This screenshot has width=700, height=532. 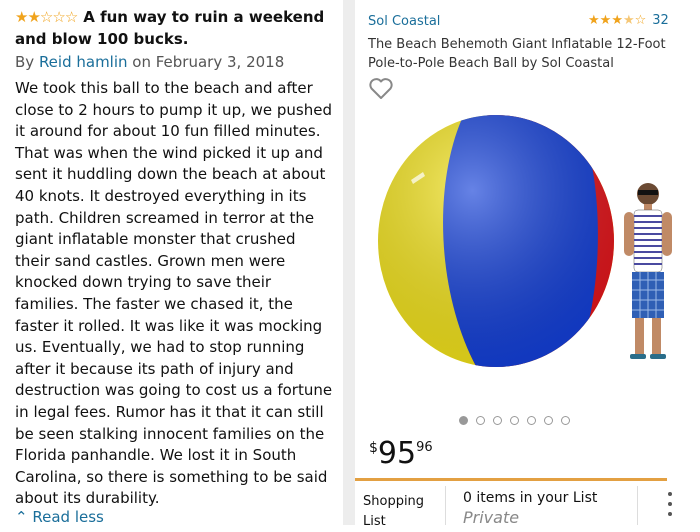 I want to click on by-prefix: By, so click(x=27, y=62).